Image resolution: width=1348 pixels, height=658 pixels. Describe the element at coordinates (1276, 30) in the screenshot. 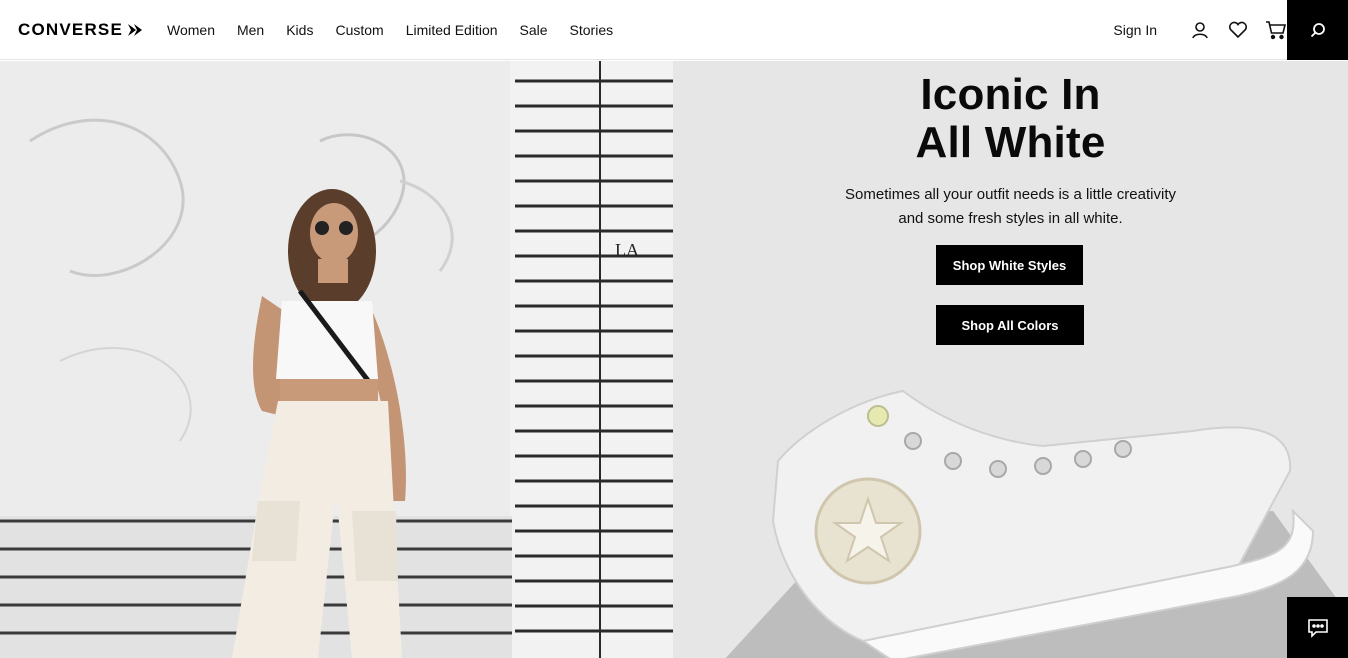

I see `cart-icon` at that location.